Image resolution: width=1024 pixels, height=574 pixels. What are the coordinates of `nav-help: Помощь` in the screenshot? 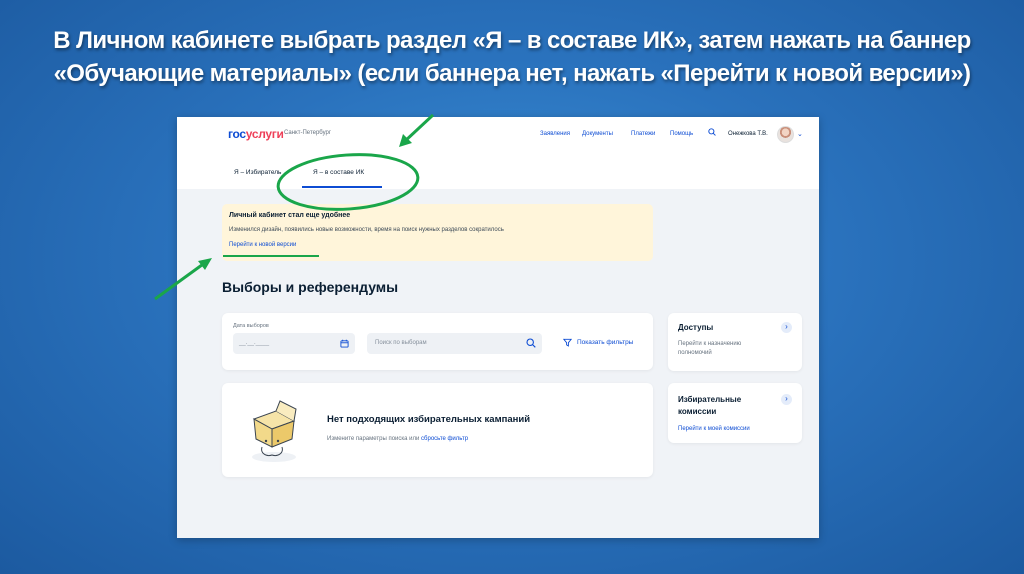 It's located at (681, 134).